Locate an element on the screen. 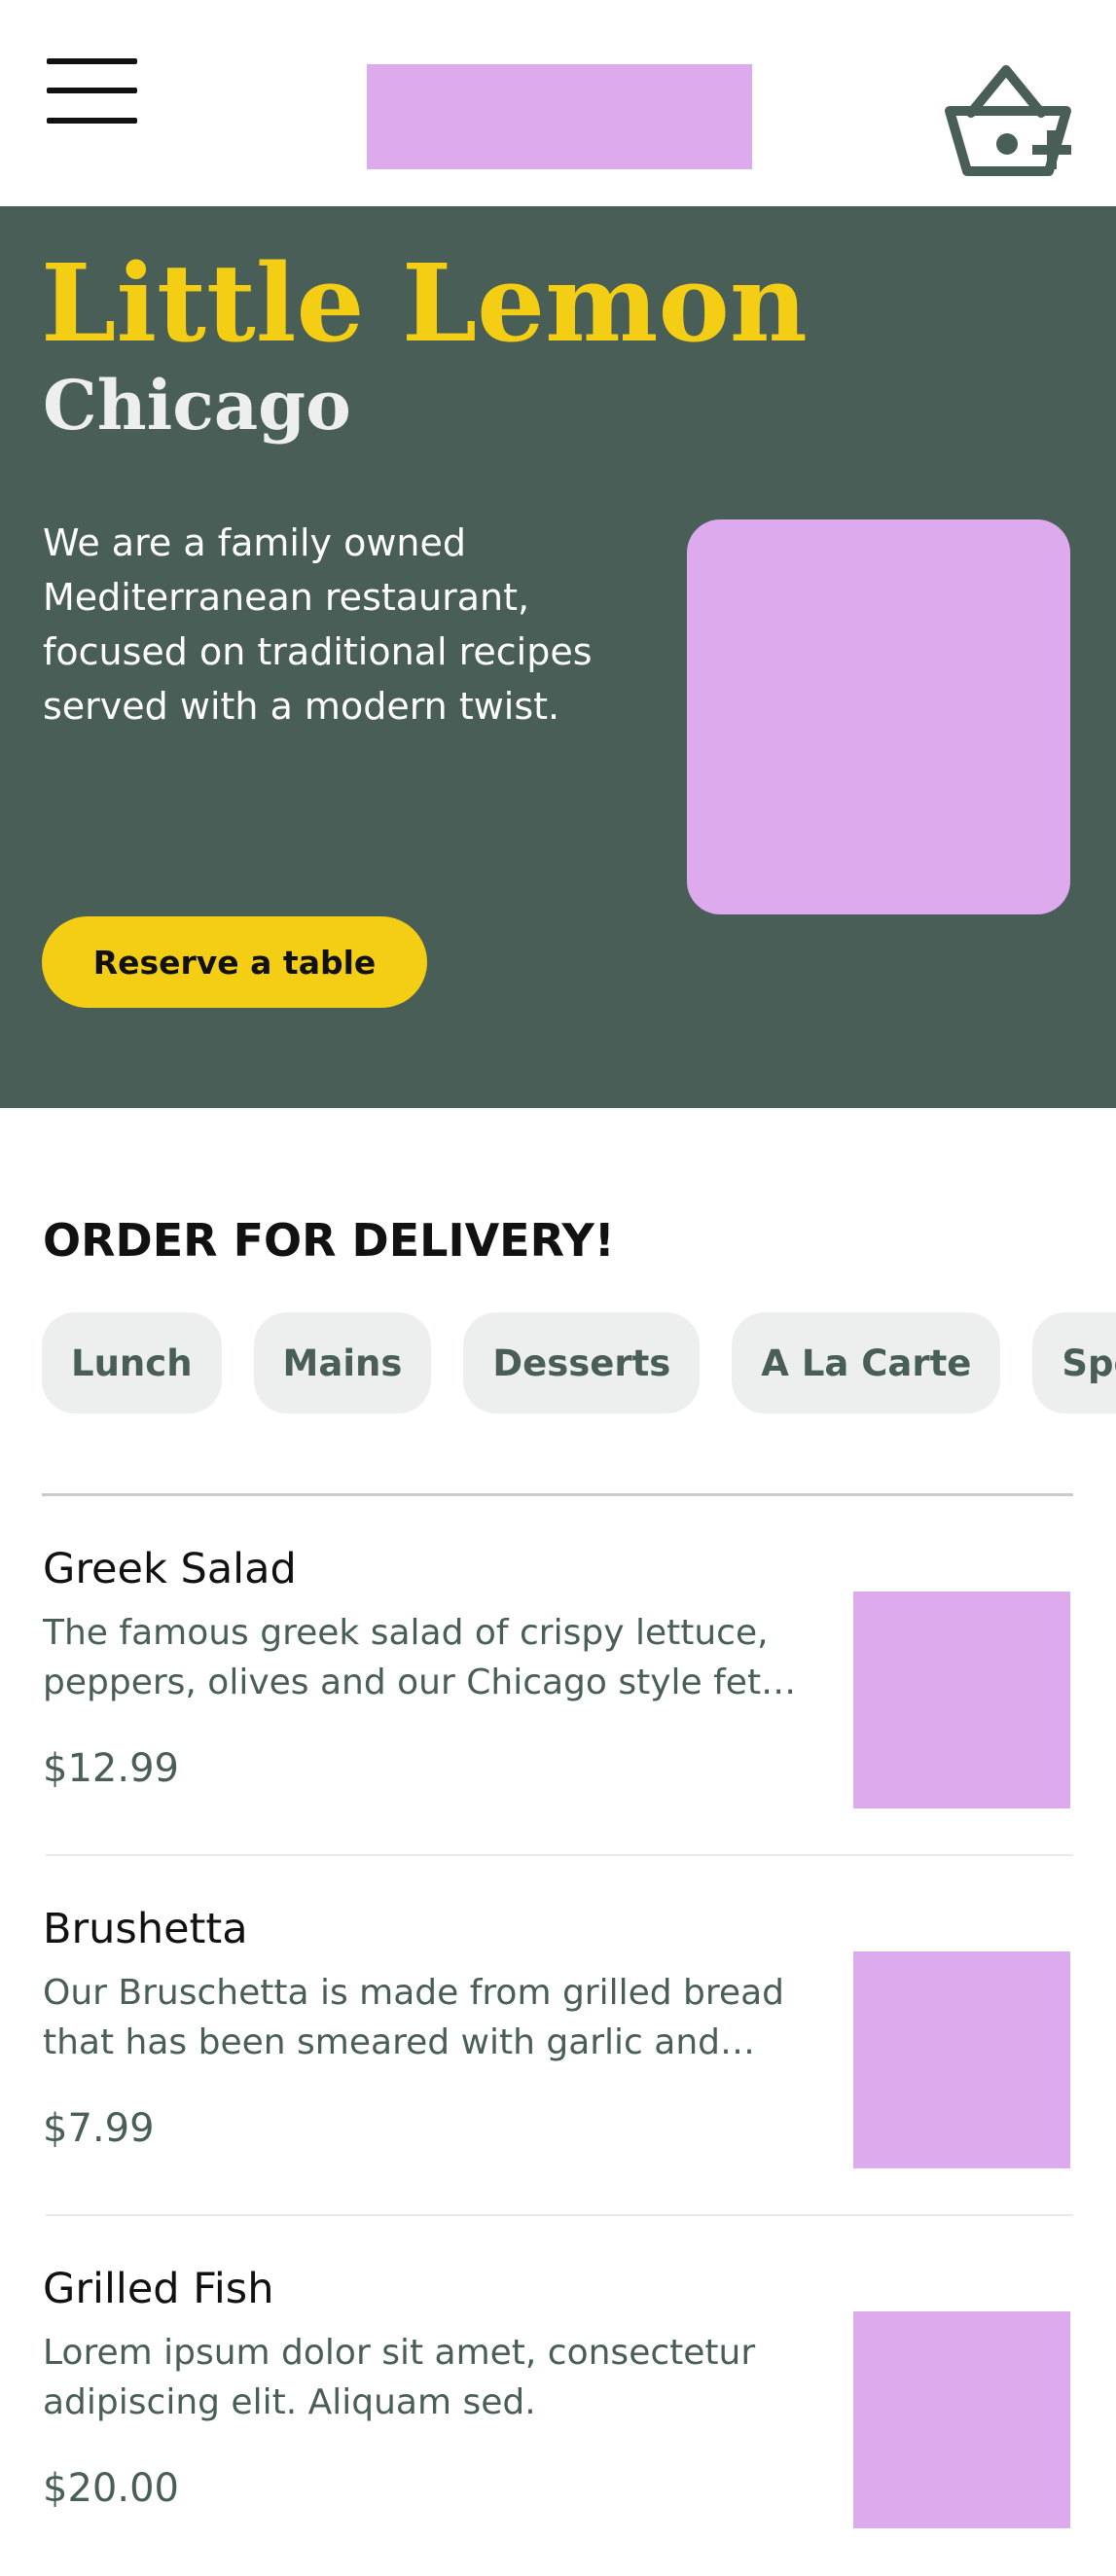 The height and width of the screenshot is (2576, 1116). category-list: Lunch Mains Desserts A La Carte Specials is located at coordinates (579, 1362).